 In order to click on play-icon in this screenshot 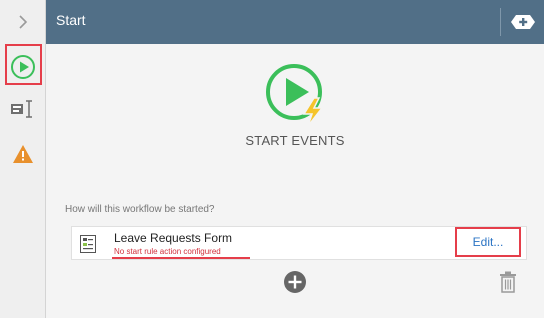, I will do `click(23, 66)`.